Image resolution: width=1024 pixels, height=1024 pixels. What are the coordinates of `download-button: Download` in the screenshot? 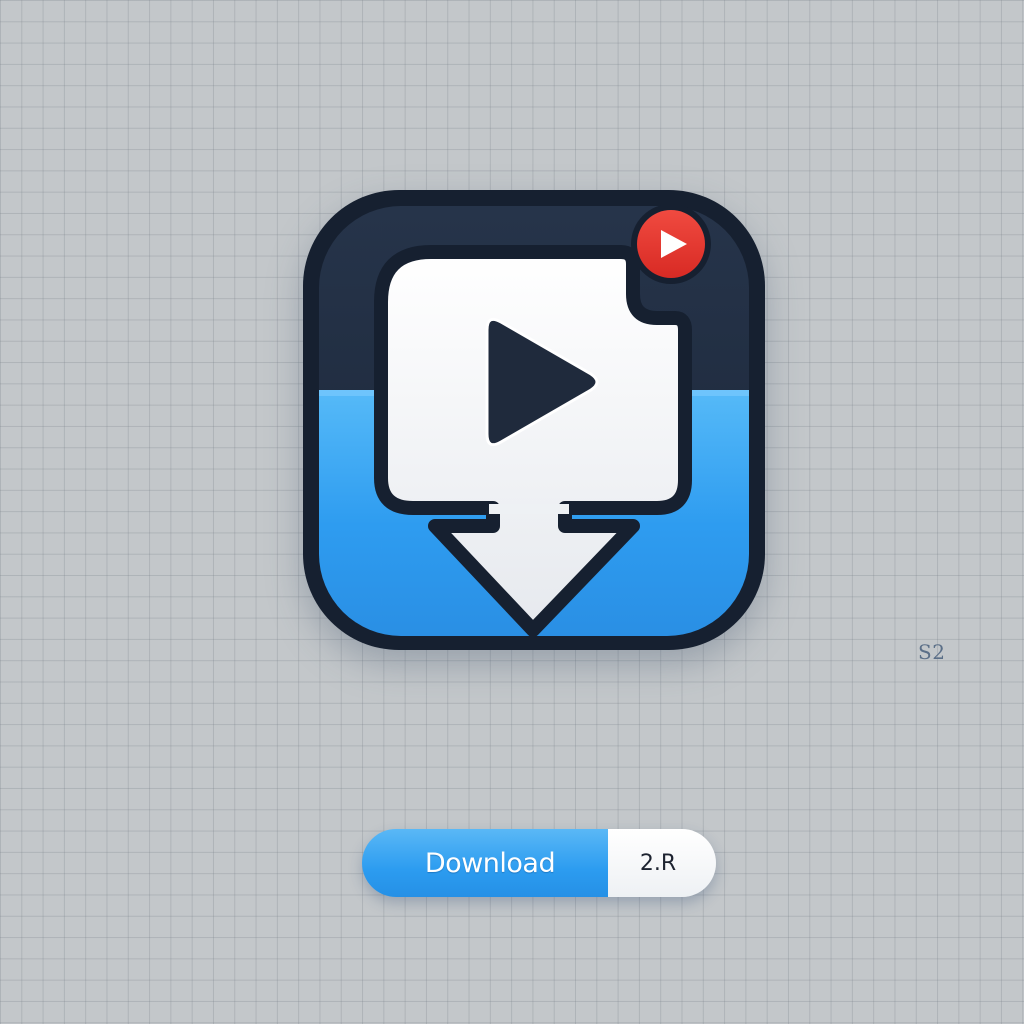 It's located at (485, 863).